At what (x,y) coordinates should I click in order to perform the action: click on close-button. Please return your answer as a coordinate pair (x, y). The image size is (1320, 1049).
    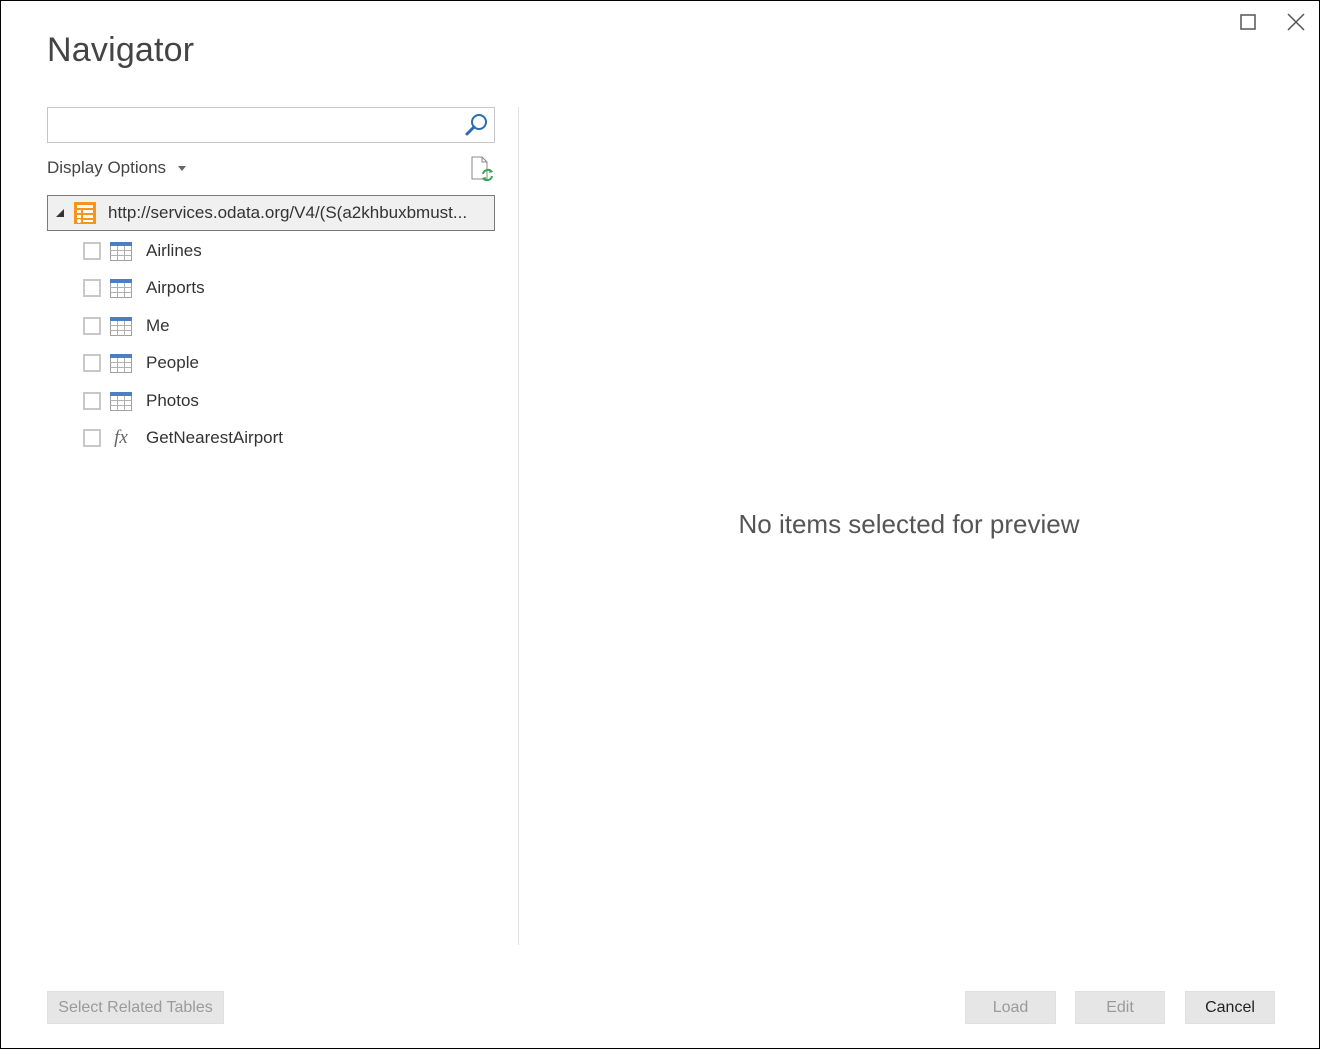
    Looking at the image, I should click on (1296, 22).